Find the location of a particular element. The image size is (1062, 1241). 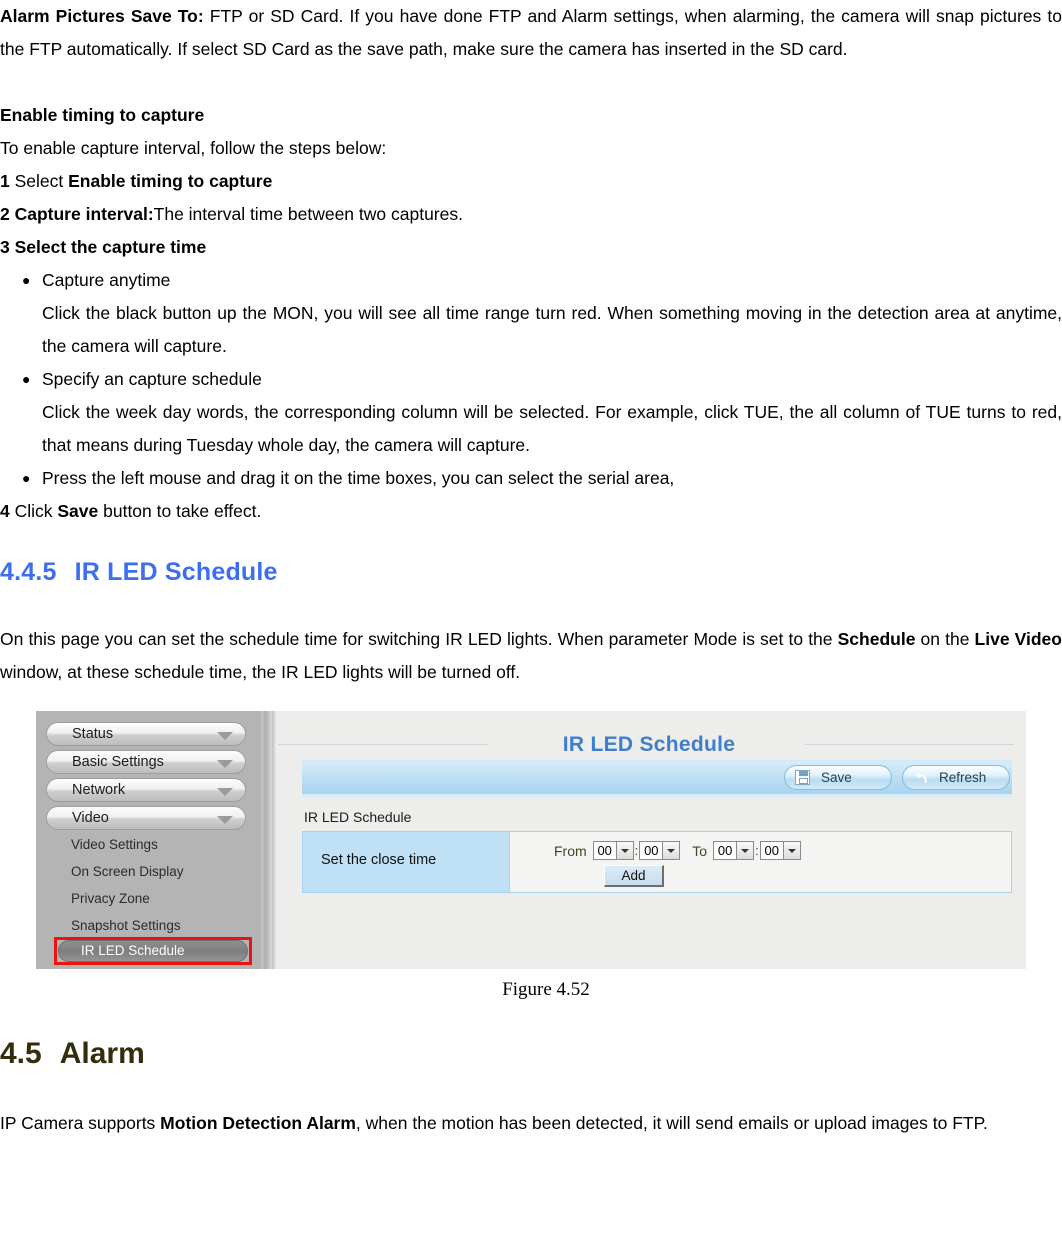

sidebar-nav-status: Status is located at coordinates (146, 734).